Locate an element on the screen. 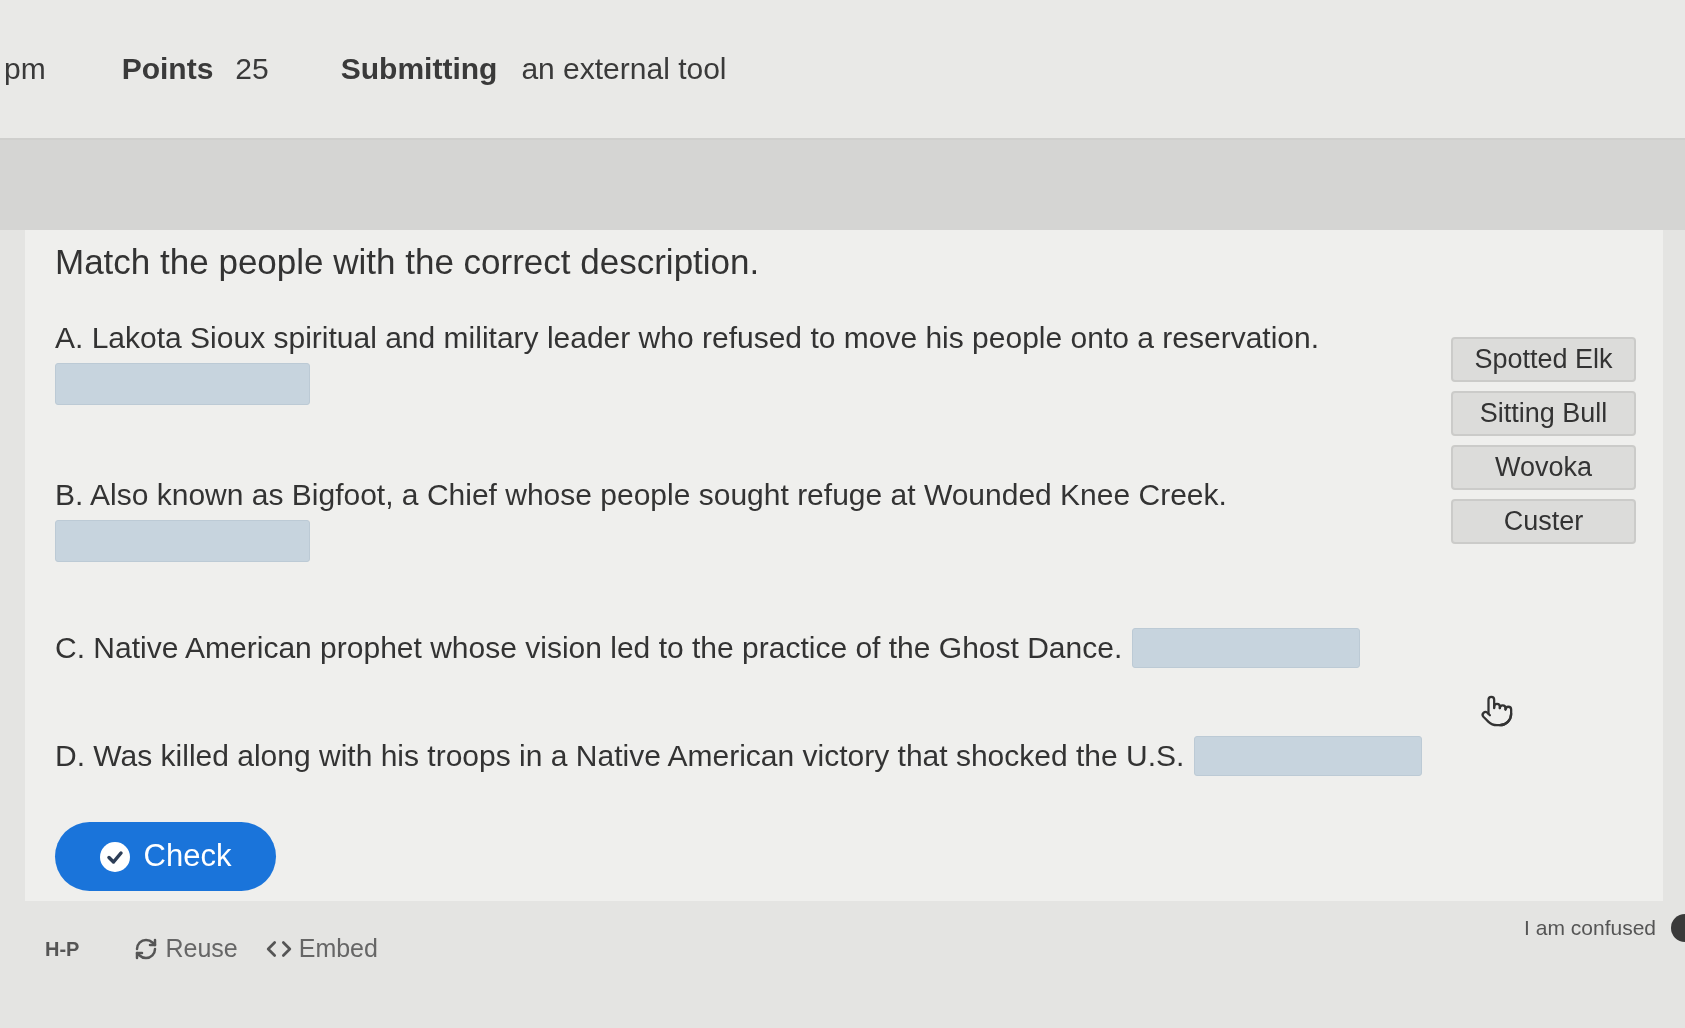  points-label: Points is located at coordinates (167, 68).